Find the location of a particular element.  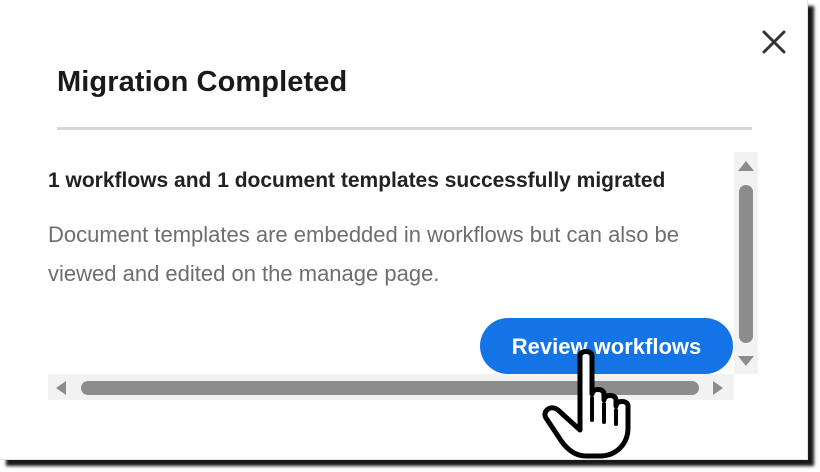

vertical-scrollbar is located at coordinates (746, 263).